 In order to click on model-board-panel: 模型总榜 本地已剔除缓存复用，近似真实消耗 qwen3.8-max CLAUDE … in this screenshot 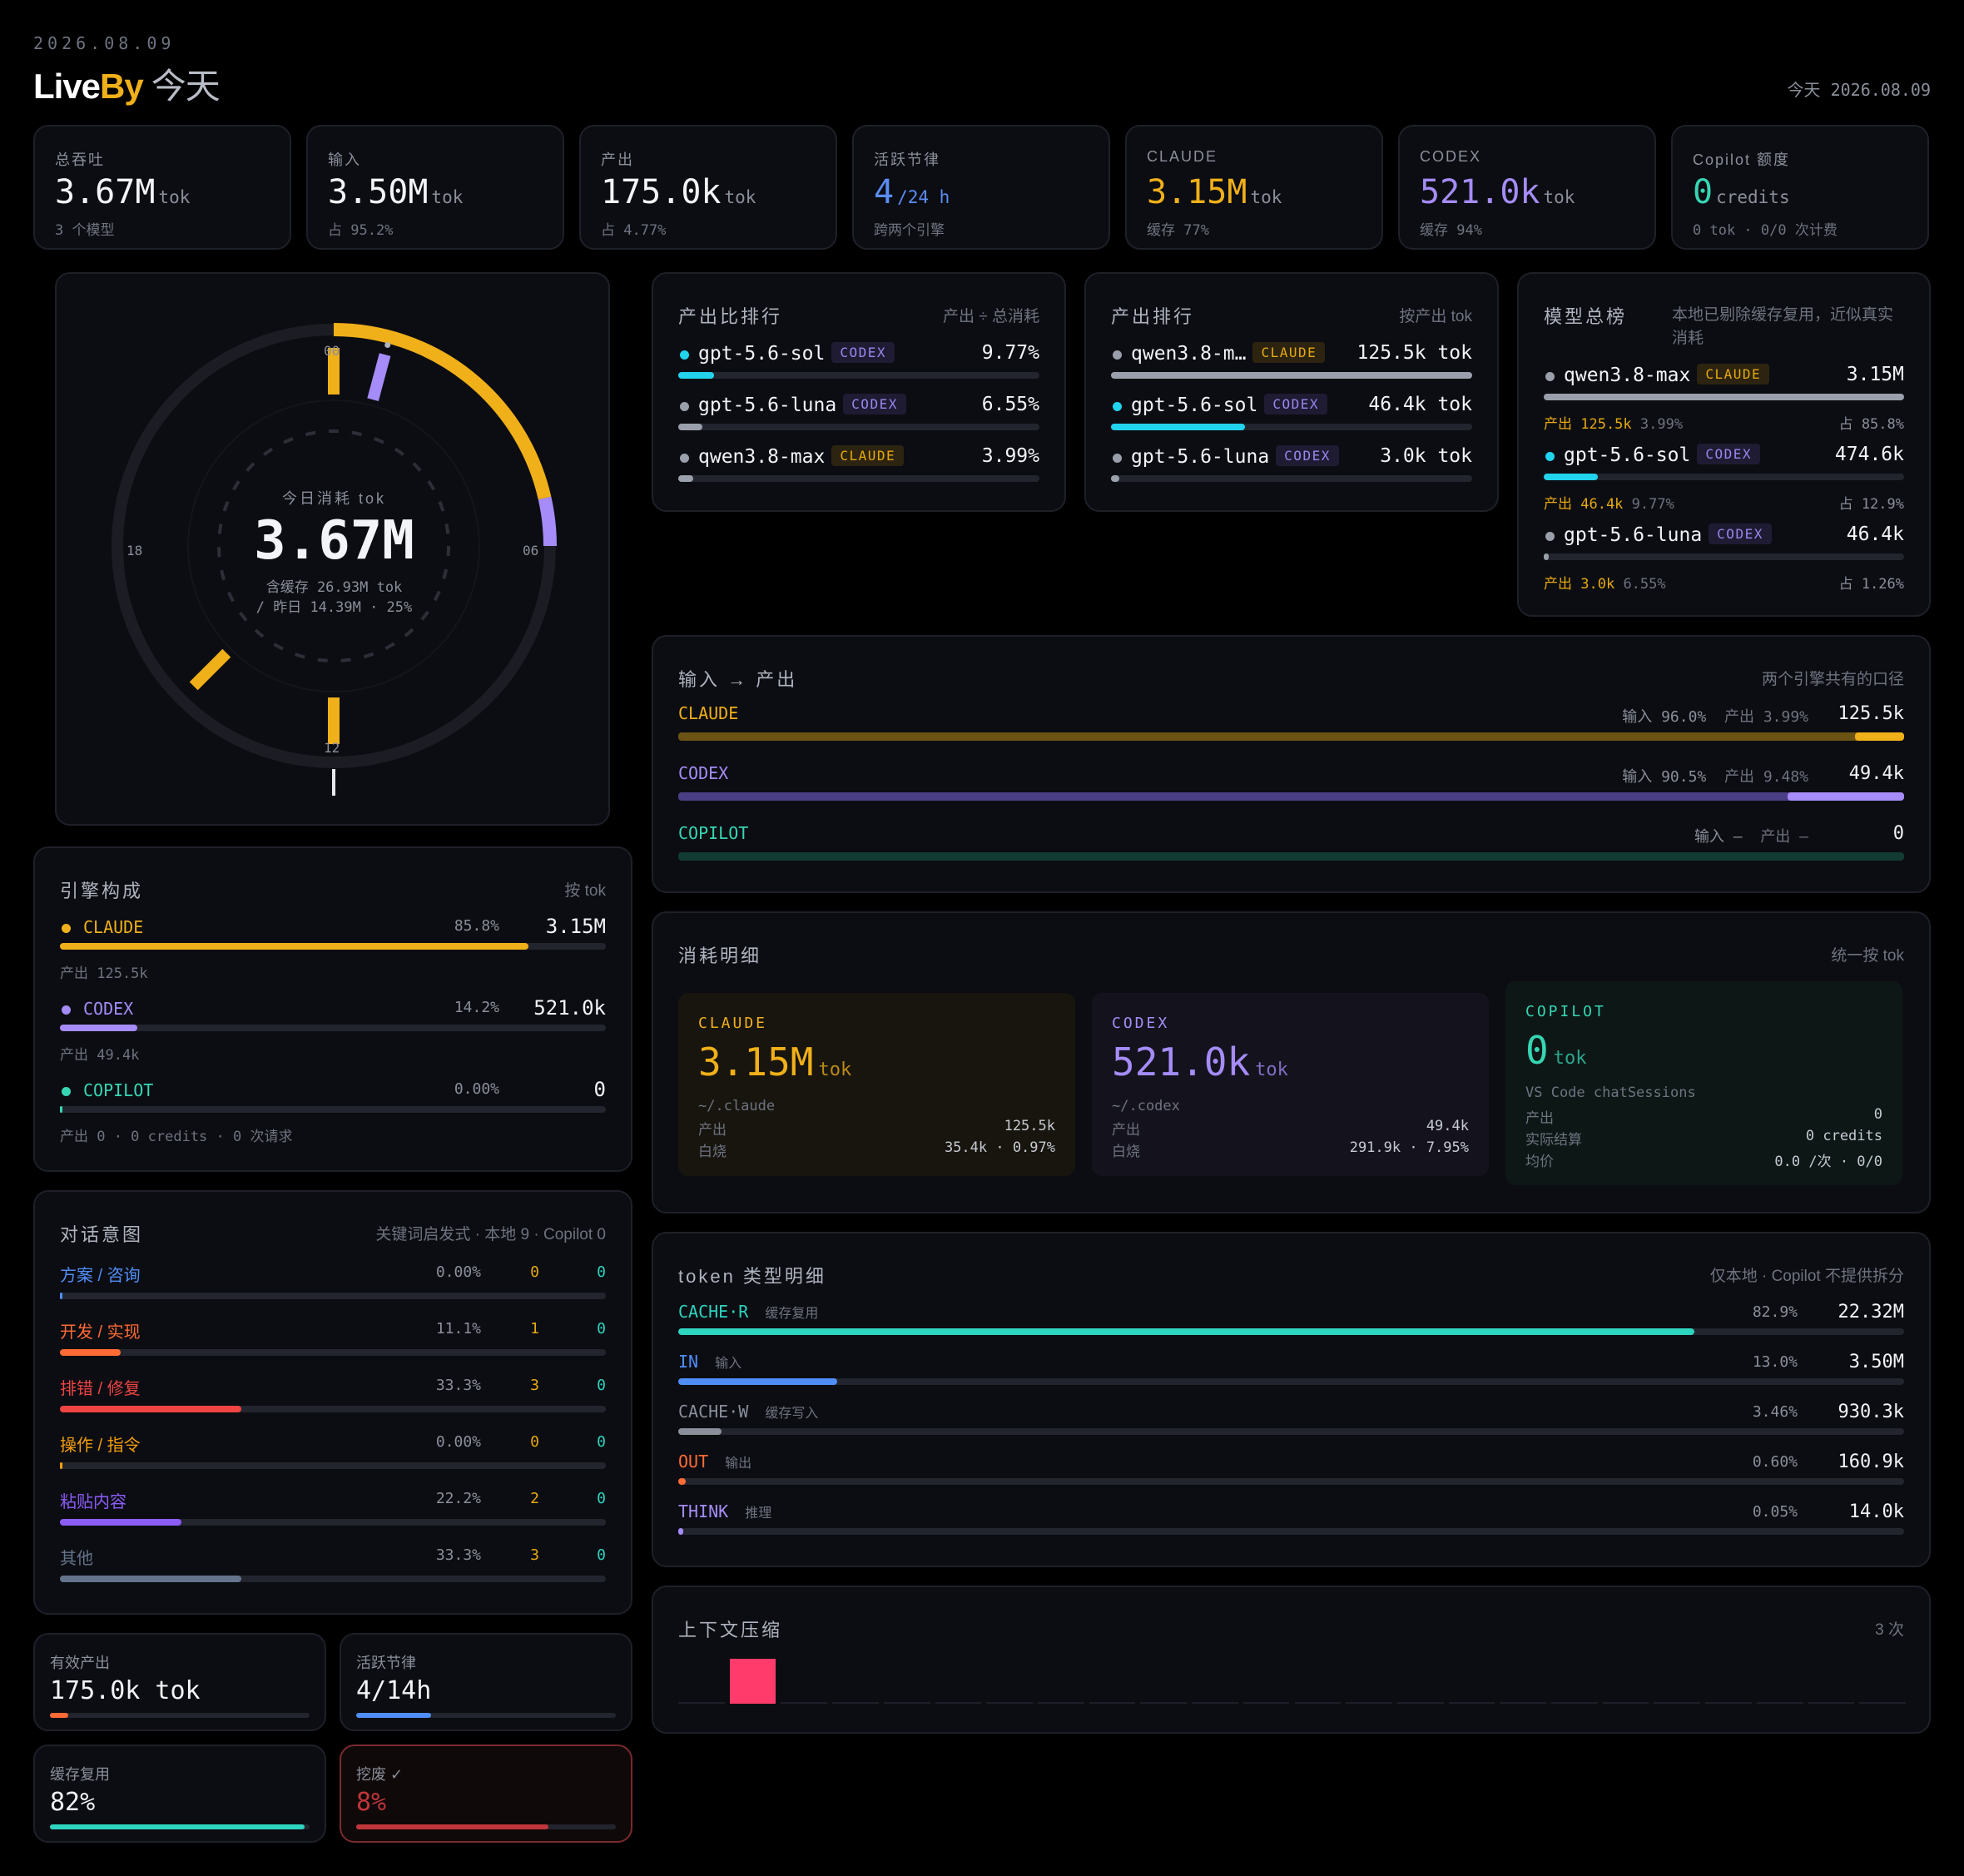, I will do `click(1724, 444)`.